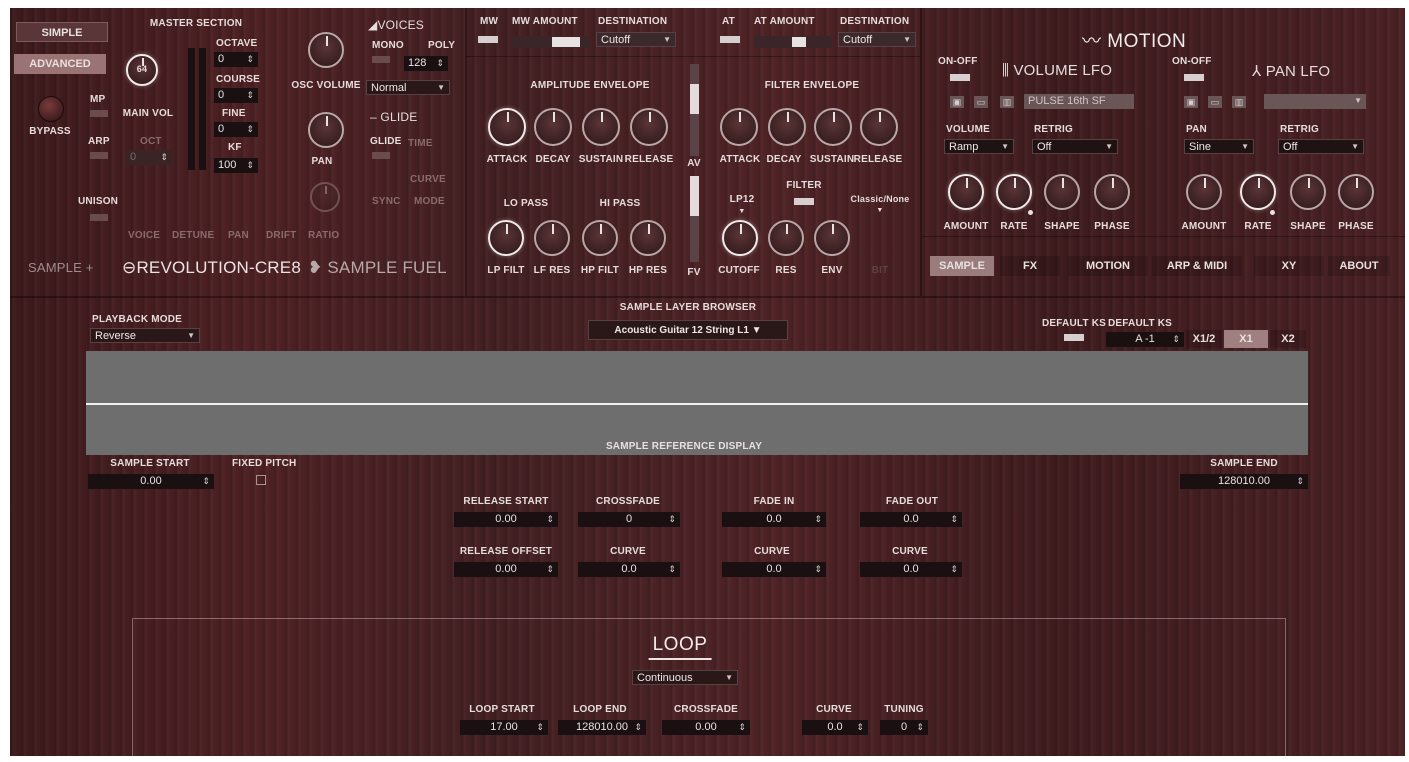  What do you see at coordinates (1075, 146) in the screenshot?
I see `vol-lfo-retrig-dropdown: Off ▼` at bounding box center [1075, 146].